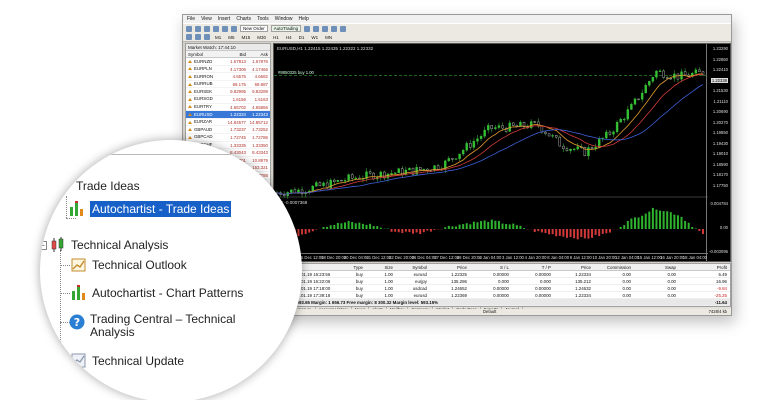  I want to click on new-chart-icon, so click(189, 28).